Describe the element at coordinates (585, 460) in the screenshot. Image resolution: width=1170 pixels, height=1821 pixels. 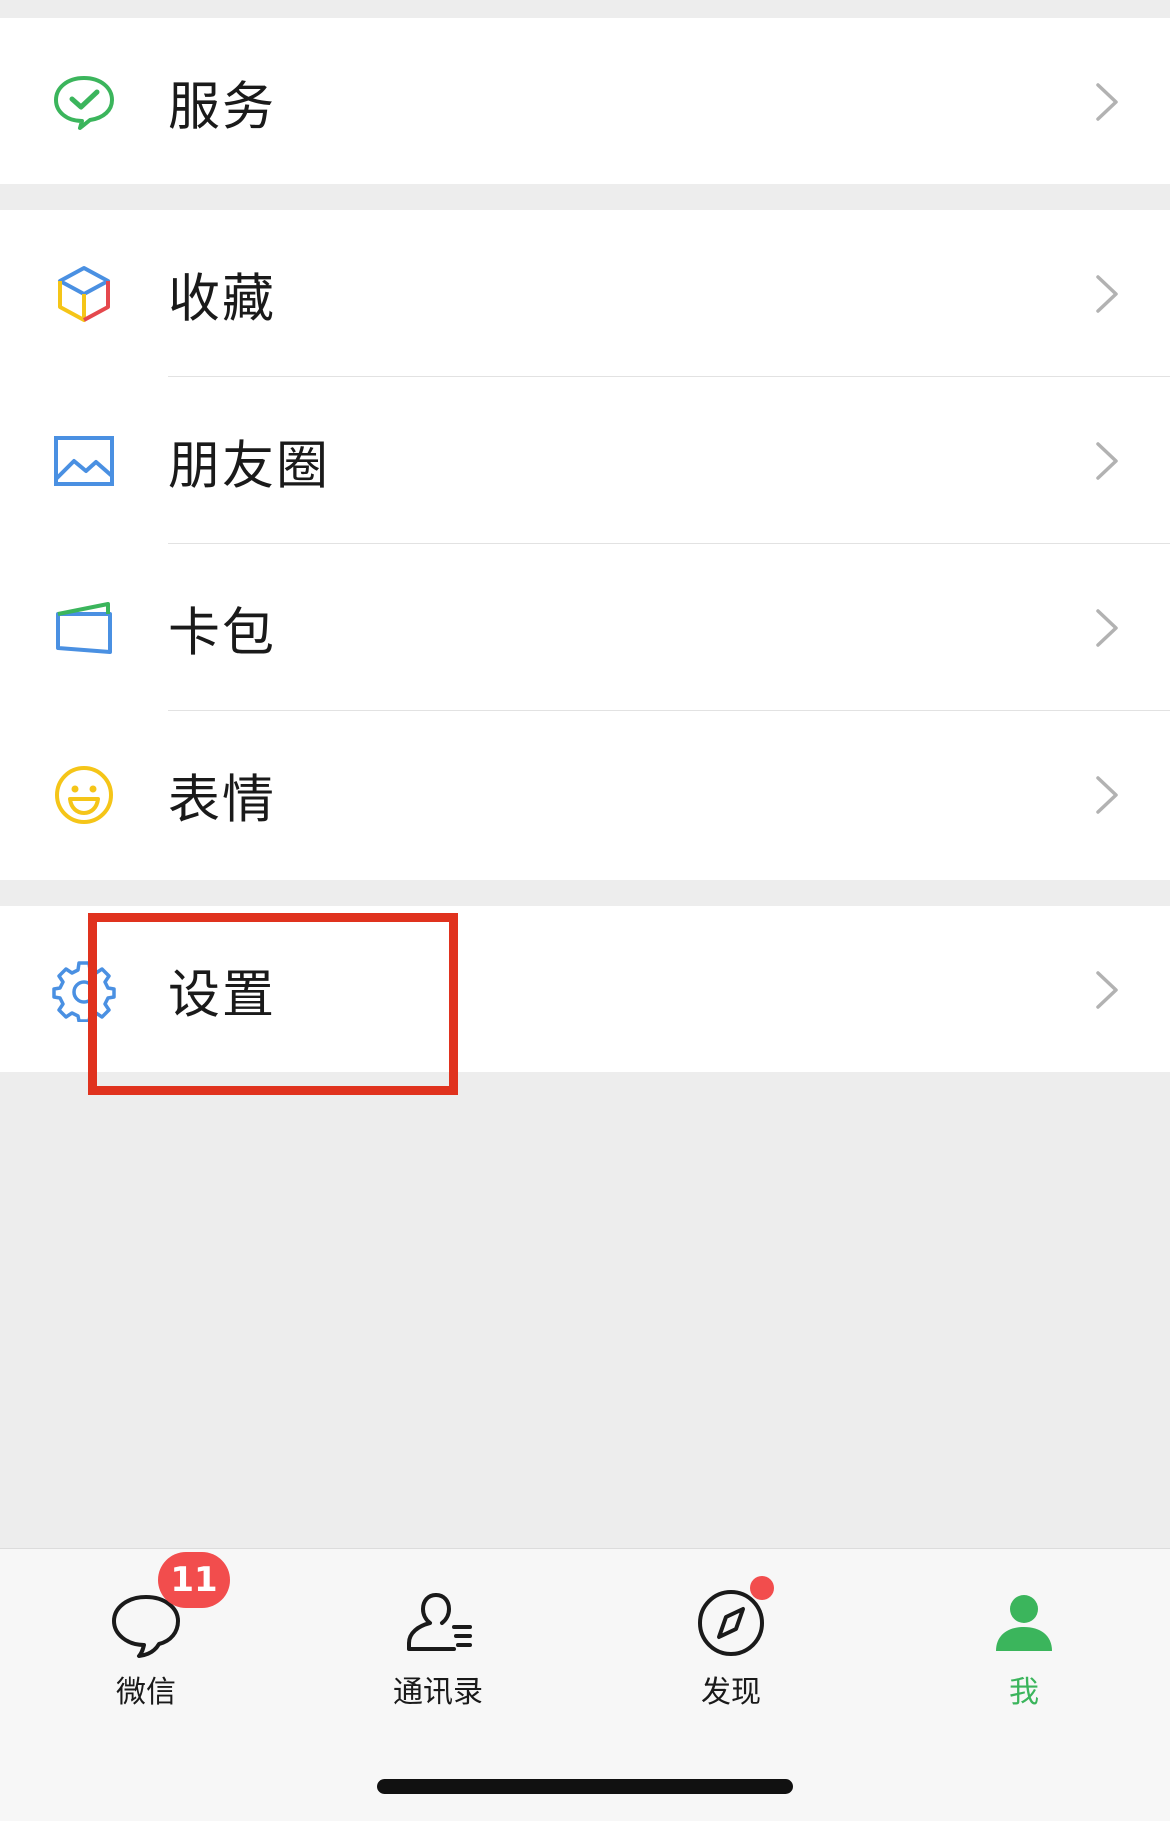
I see `menu-item-moments: 朋友圈` at that location.